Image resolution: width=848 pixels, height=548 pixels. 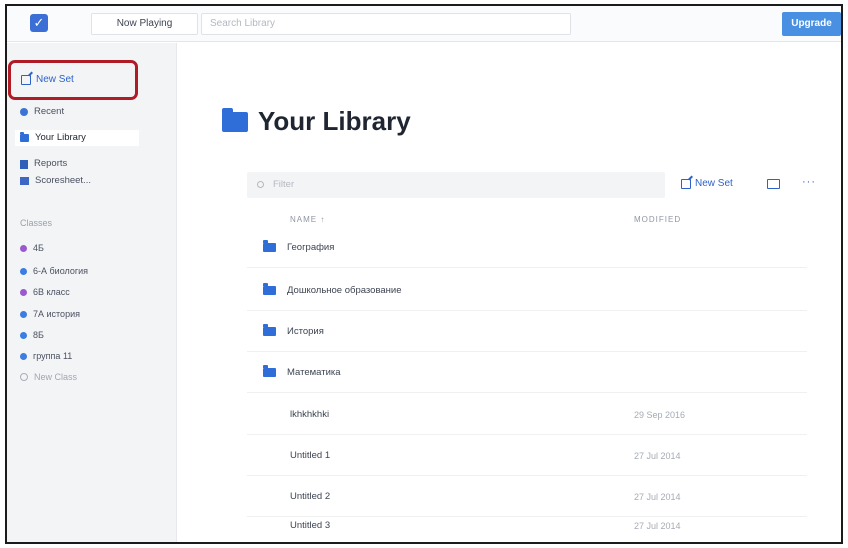 What do you see at coordinates (527, 291) in the screenshot?
I see `folder-row: Дошкольное образование` at bounding box center [527, 291].